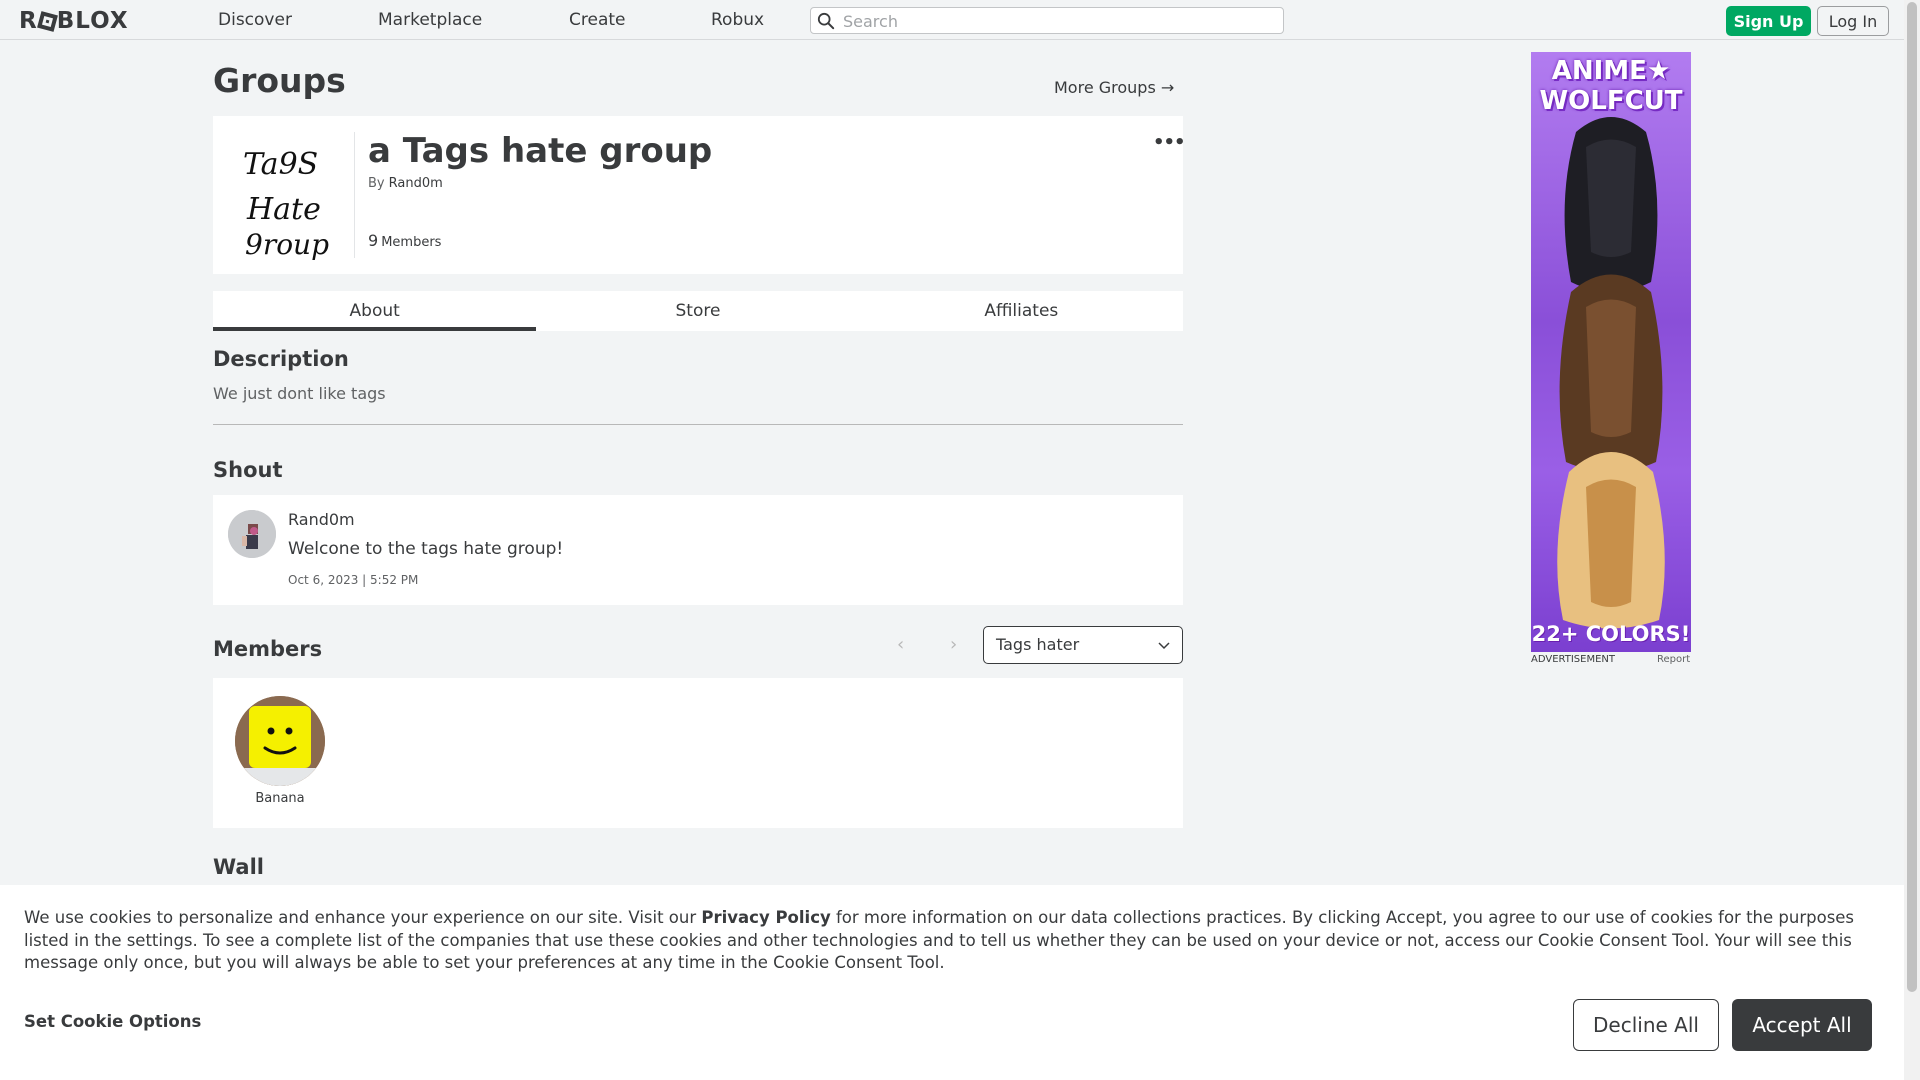 The image size is (1920, 1080). What do you see at coordinates (737, 20) in the screenshot?
I see `nav-robux: Robux` at bounding box center [737, 20].